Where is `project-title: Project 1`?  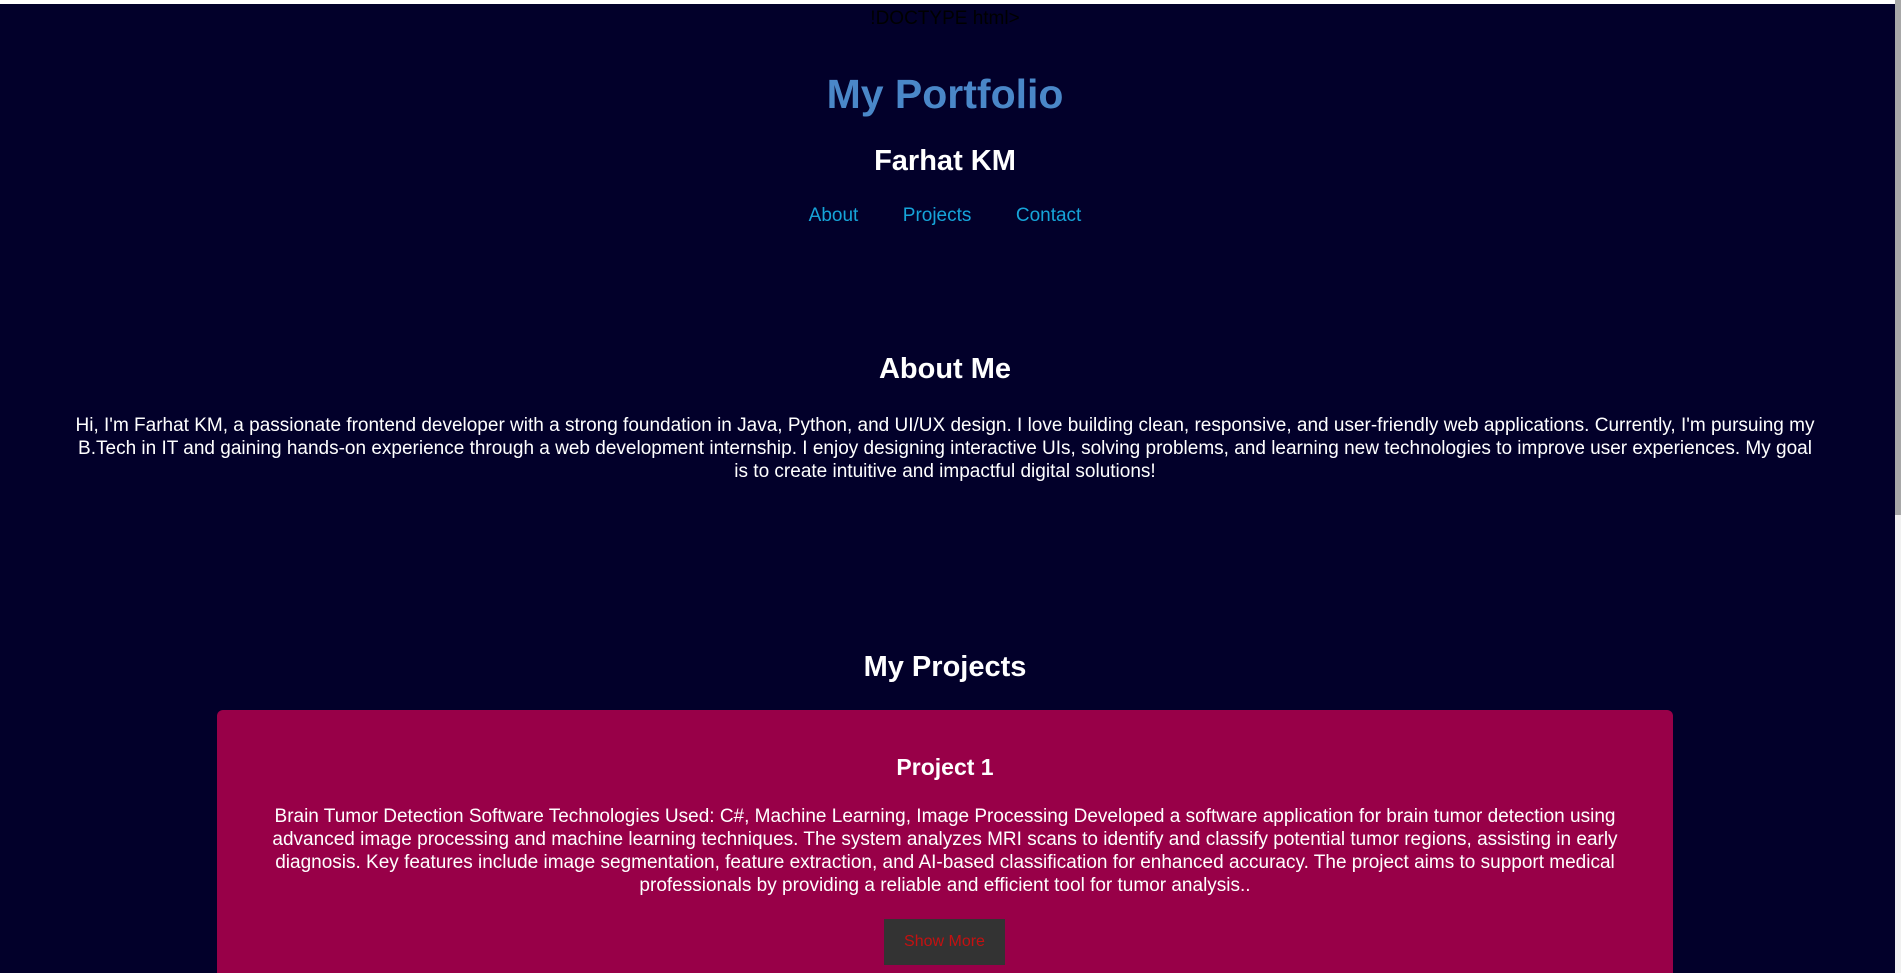
project-title: Project 1 is located at coordinates (945, 767).